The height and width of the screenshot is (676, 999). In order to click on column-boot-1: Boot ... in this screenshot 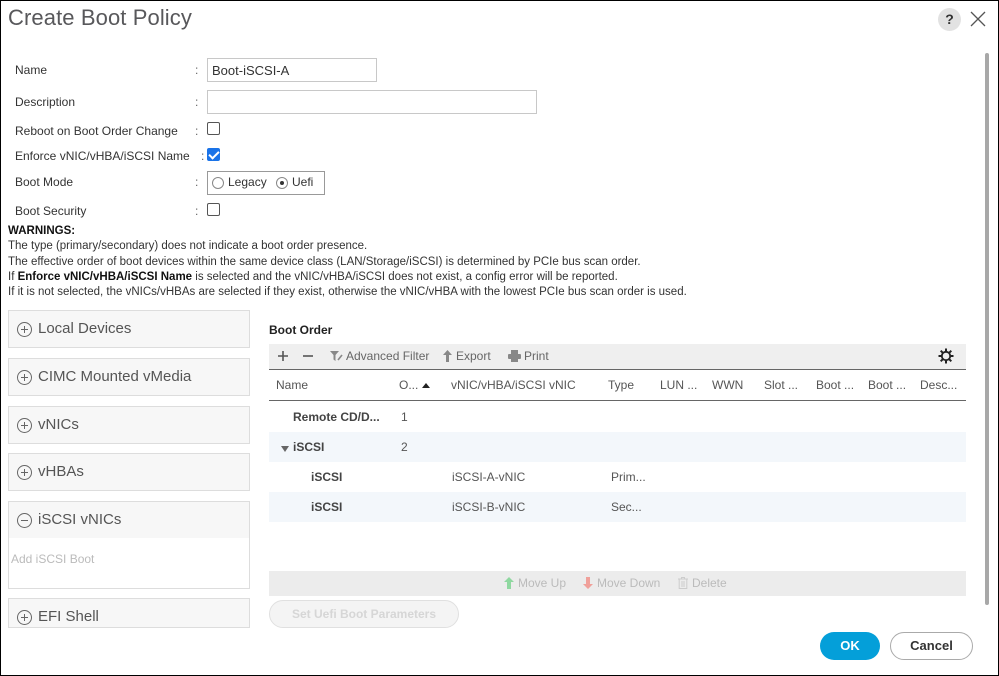, I will do `click(835, 385)`.